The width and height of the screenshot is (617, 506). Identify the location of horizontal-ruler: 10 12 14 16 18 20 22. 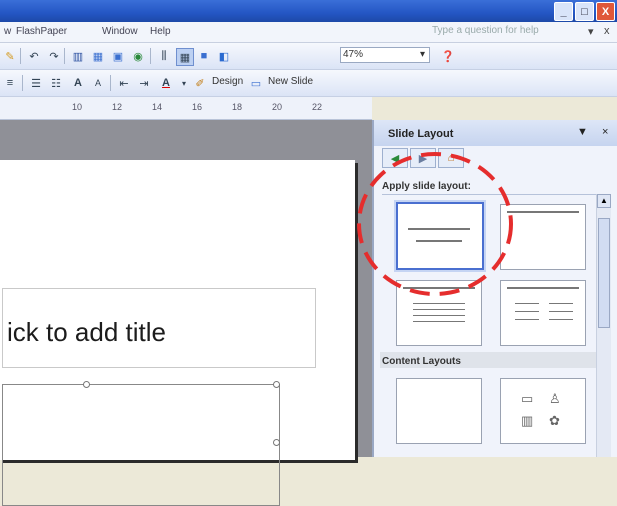
(186, 108).